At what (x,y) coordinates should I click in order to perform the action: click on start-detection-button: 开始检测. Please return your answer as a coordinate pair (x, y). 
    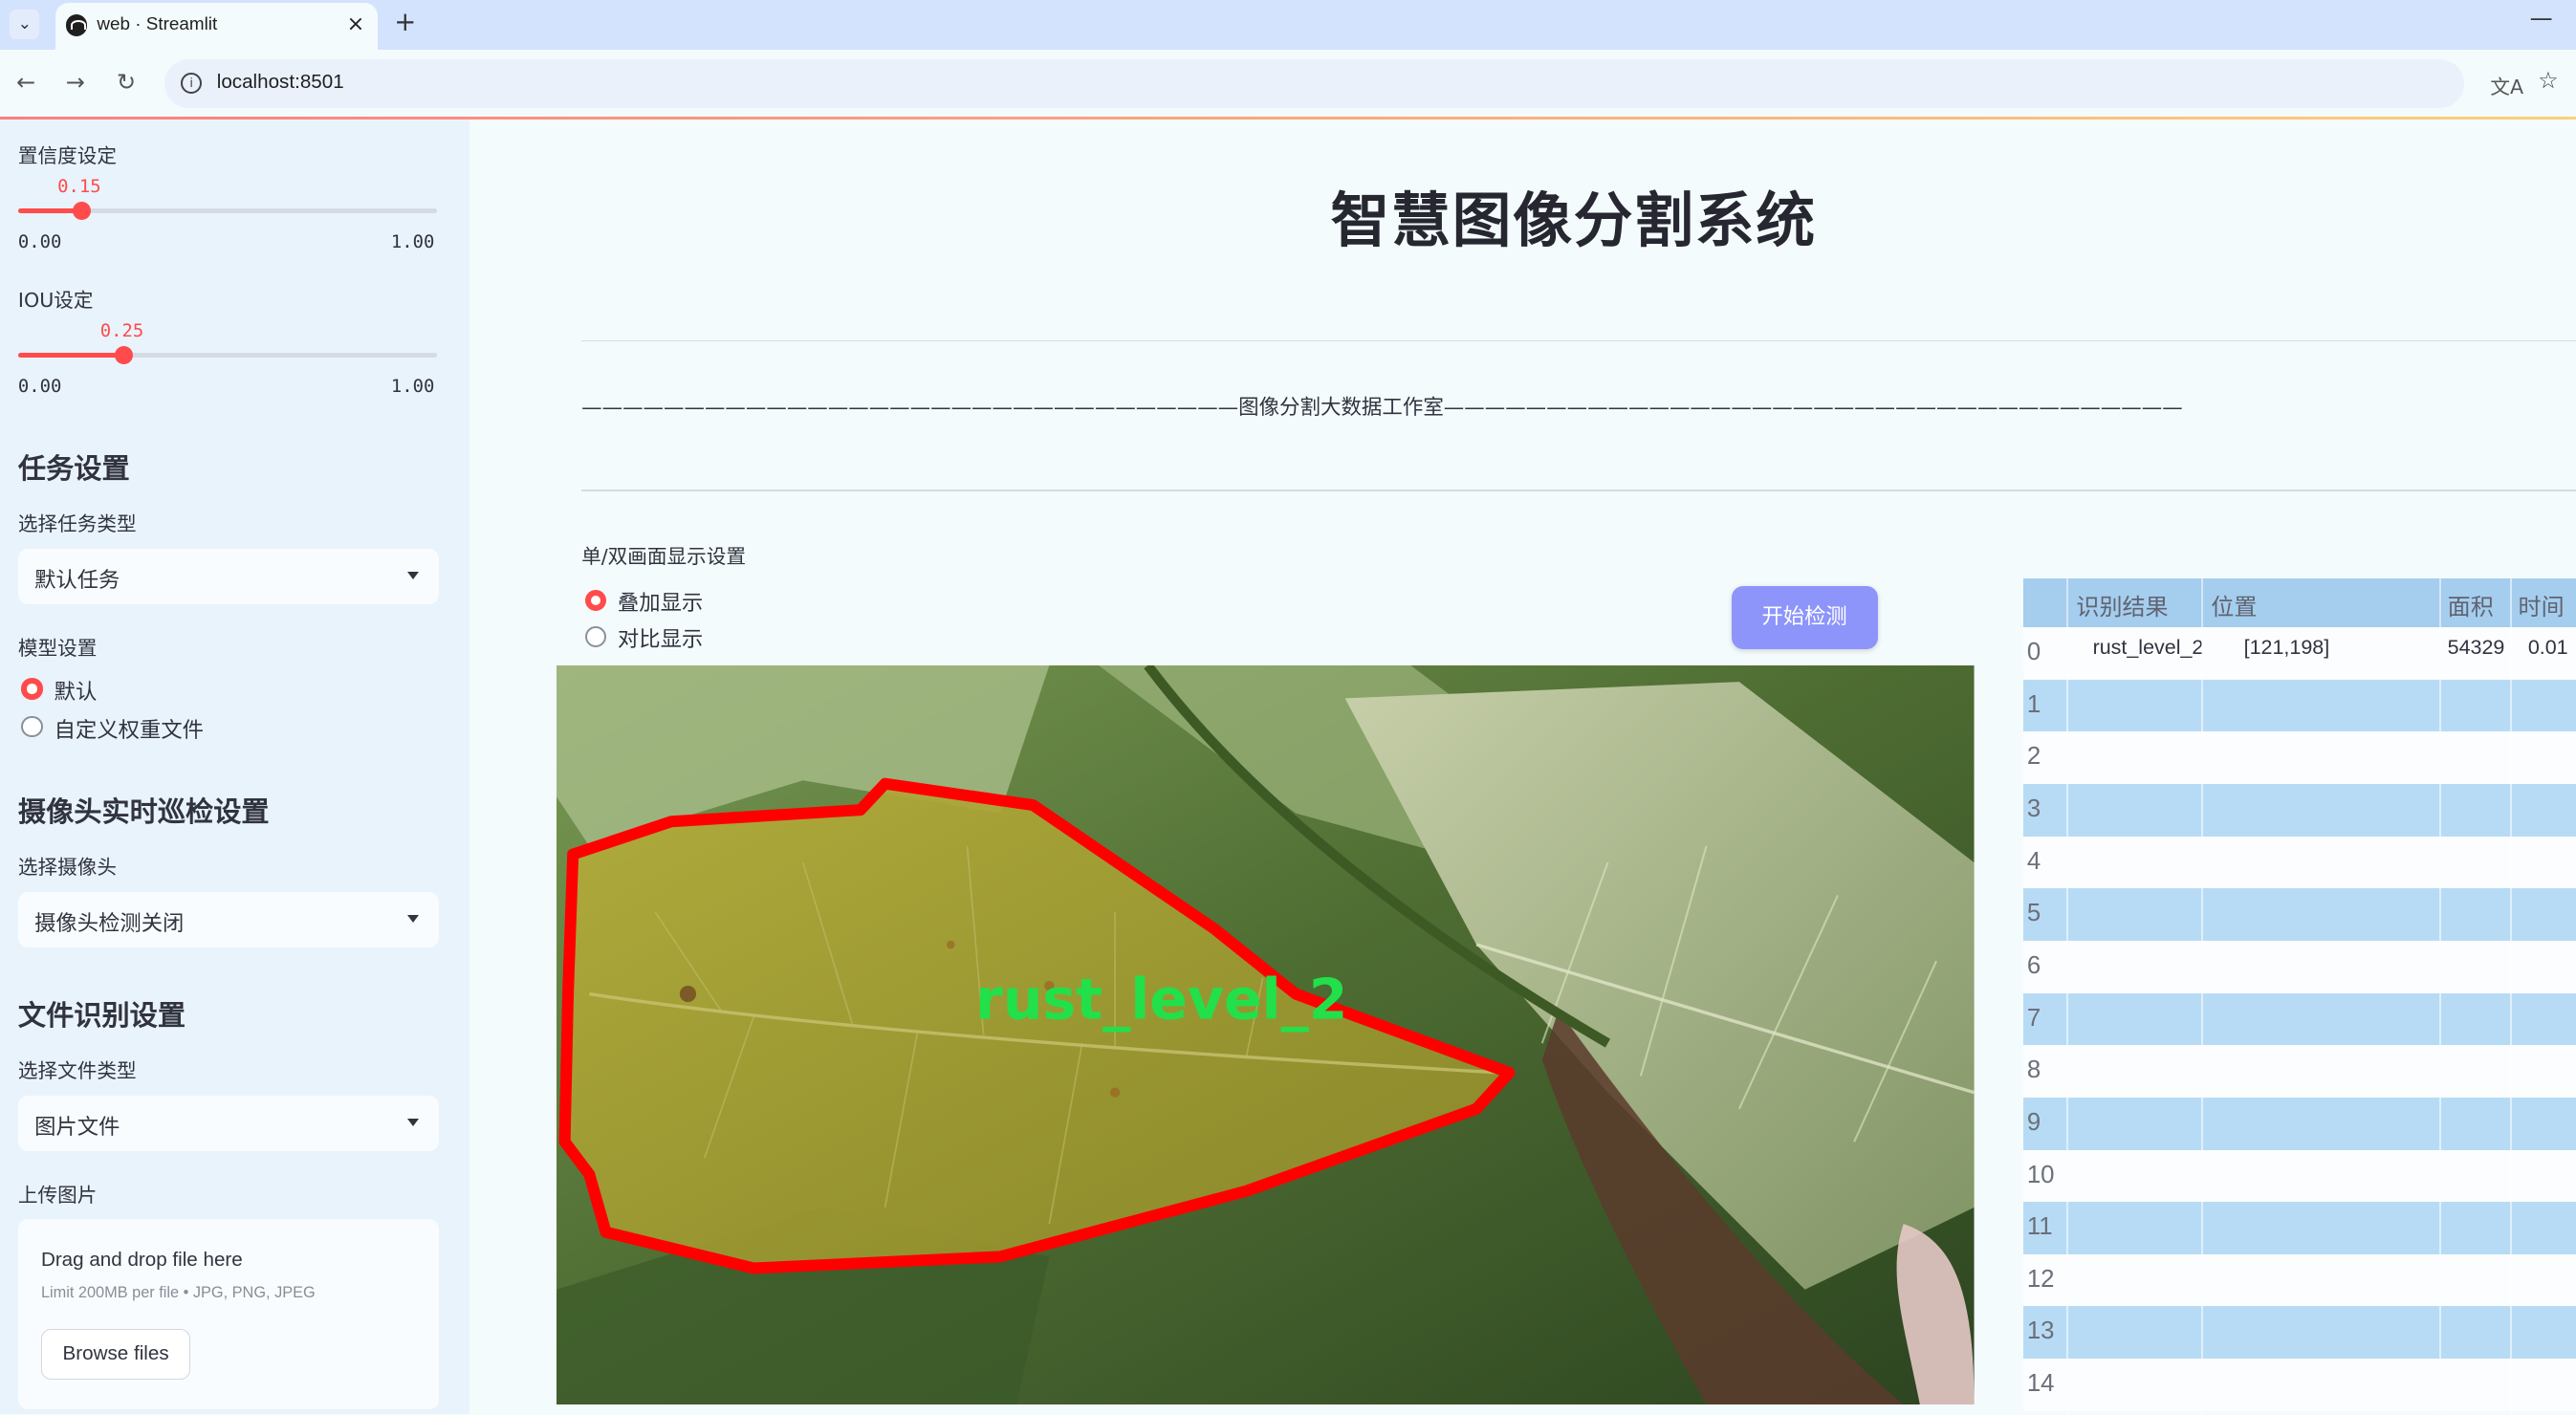
    Looking at the image, I should click on (1804, 617).